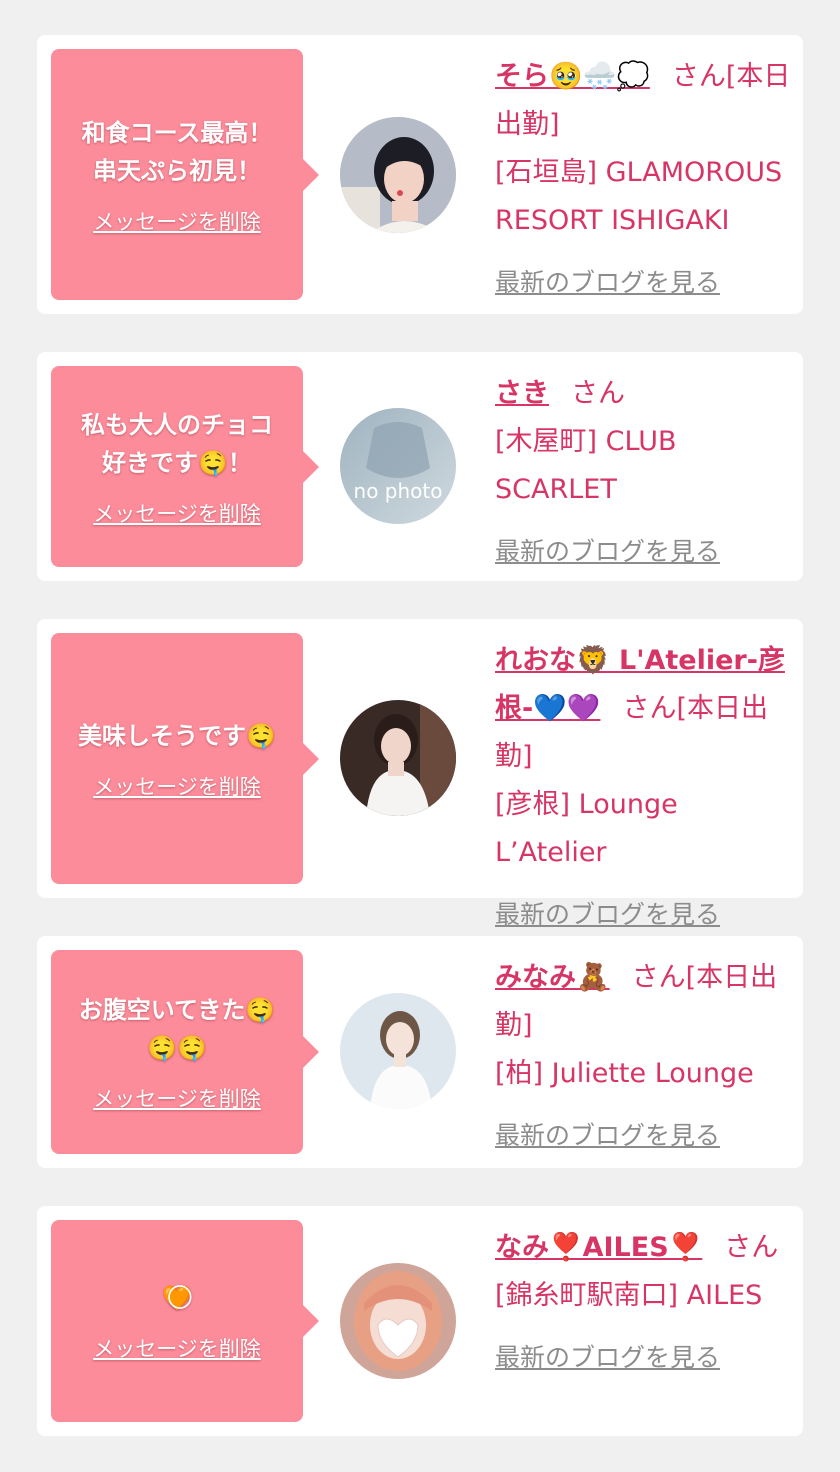 This screenshot has height=1472, width=840. Describe the element at coordinates (177, 735) in the screenshot. I see `message-text: 美味しそうです🤤` at that location.